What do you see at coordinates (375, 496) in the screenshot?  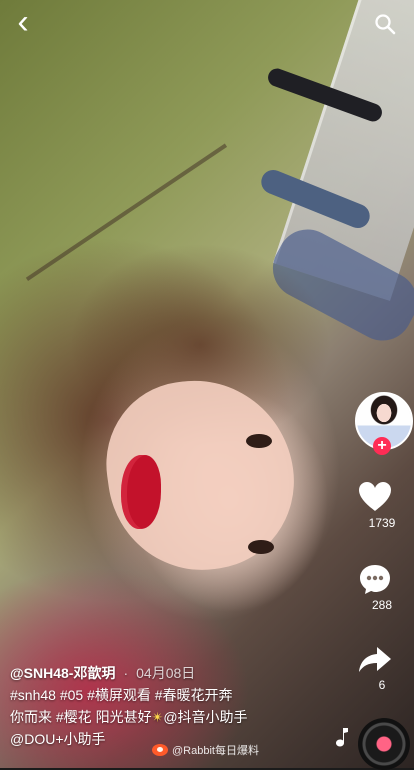 I see `heart-icon` at bounding box center [375, 496].